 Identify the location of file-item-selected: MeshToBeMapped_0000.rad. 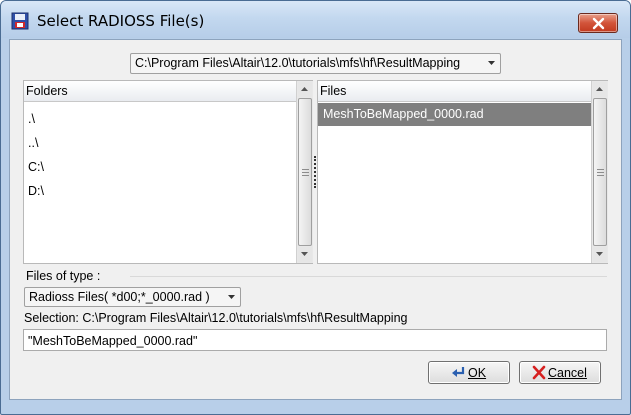
(454, 114).